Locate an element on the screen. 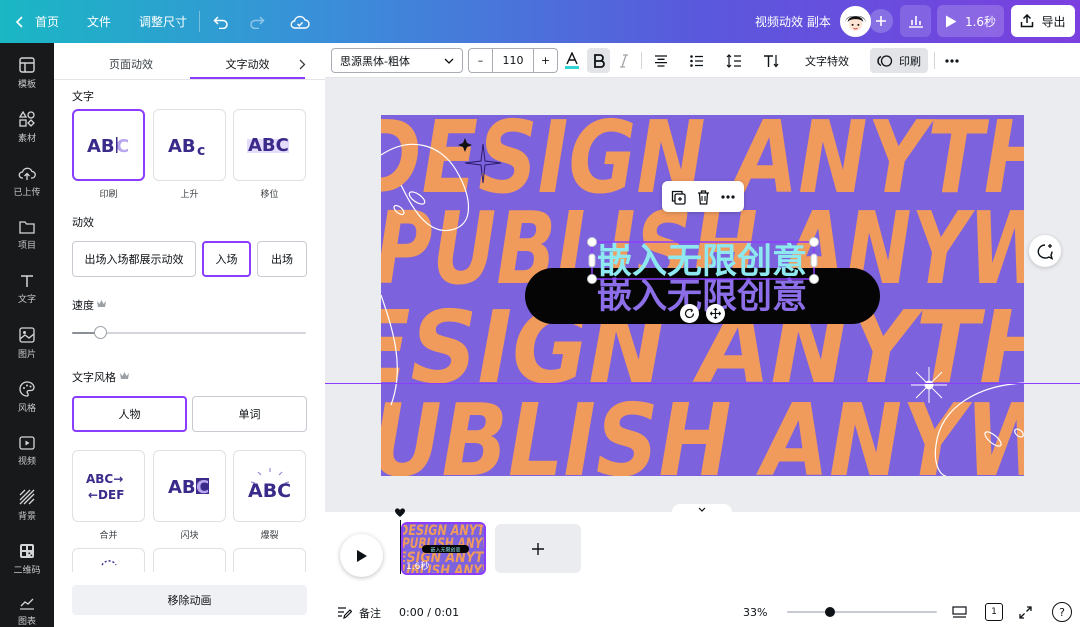  speed-slider-track is located at coordinates (189, 333).